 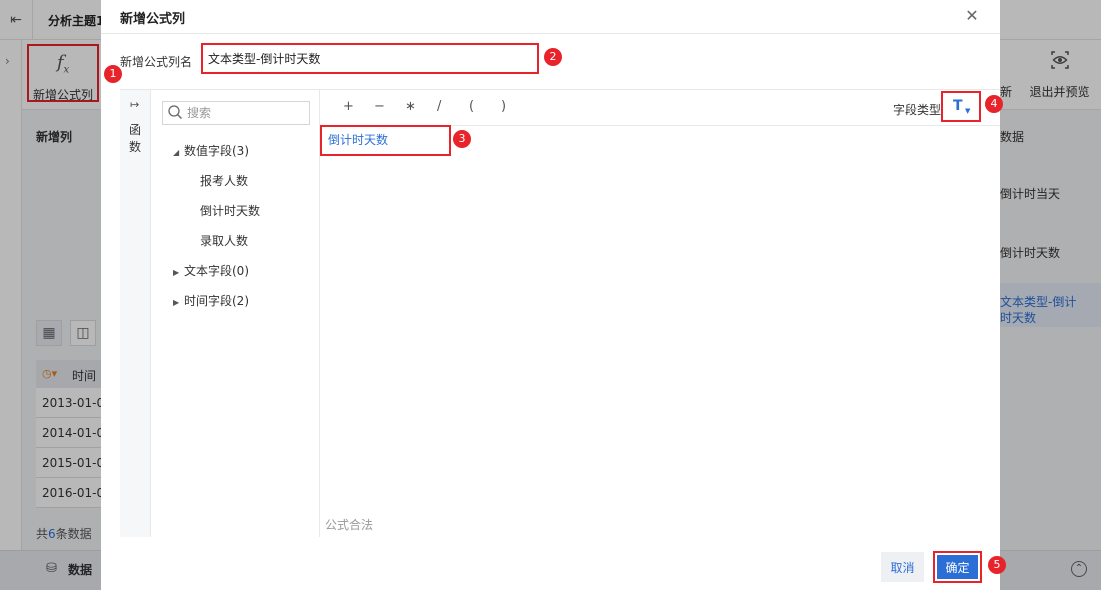 What do you see at coordinates (958, 106) in the screenshot?
I see `text-type-icon: T` at bounding box center [958, 106].